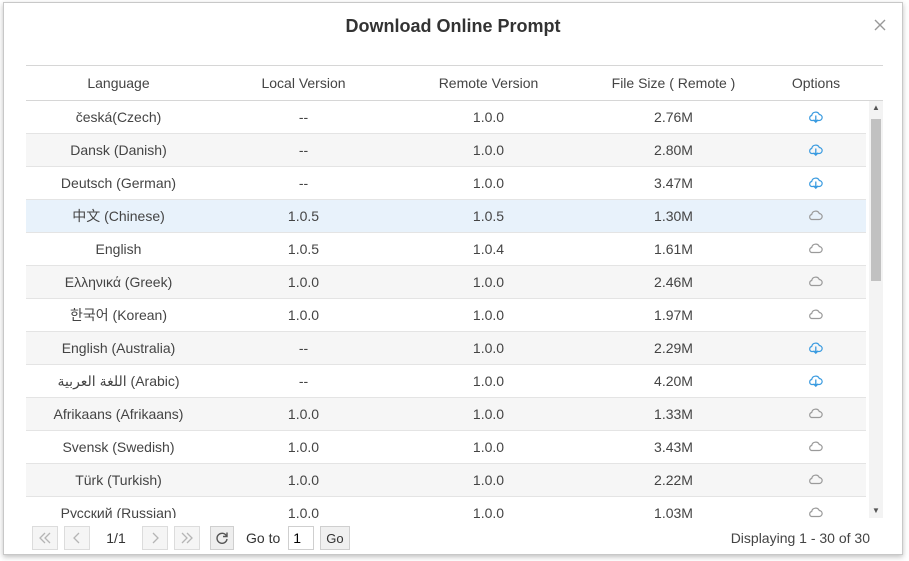 The image size is (909, 561). What do you see at coordinates (446, 216) in the screenshot?
I see `table-row: 中文 (Chinese) 1.0.5 1.0.5 1.30M` at bounding box center [446, 216].